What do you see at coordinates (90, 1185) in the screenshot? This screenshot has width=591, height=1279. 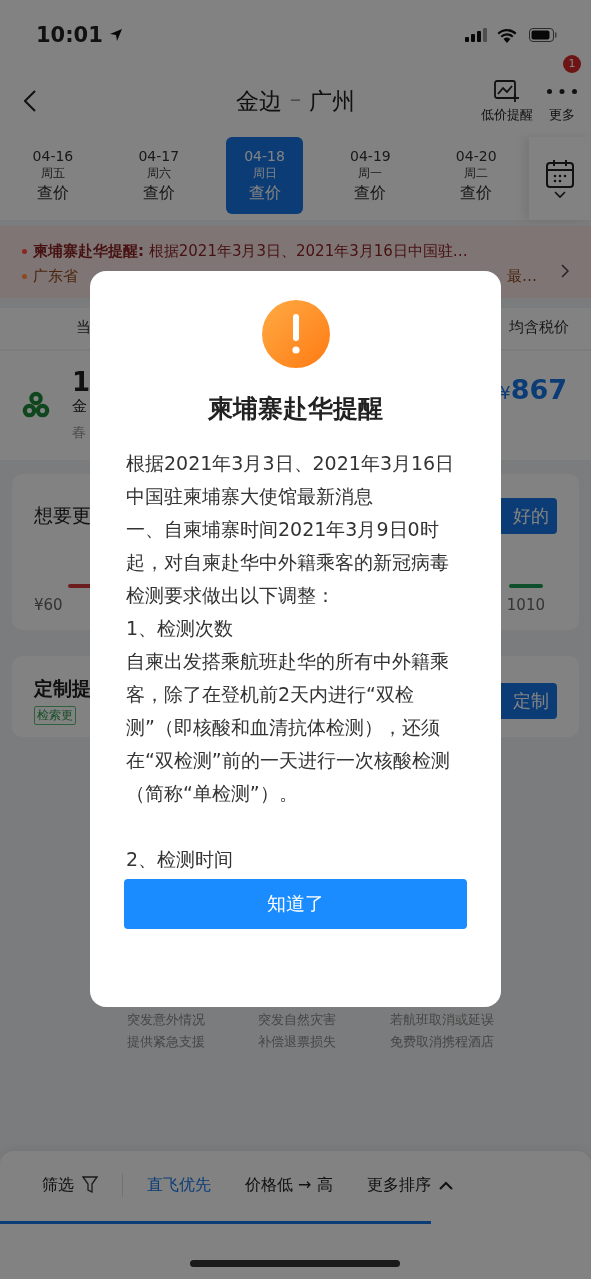 I see `filter-icon` at bounding box center [90, 1185].